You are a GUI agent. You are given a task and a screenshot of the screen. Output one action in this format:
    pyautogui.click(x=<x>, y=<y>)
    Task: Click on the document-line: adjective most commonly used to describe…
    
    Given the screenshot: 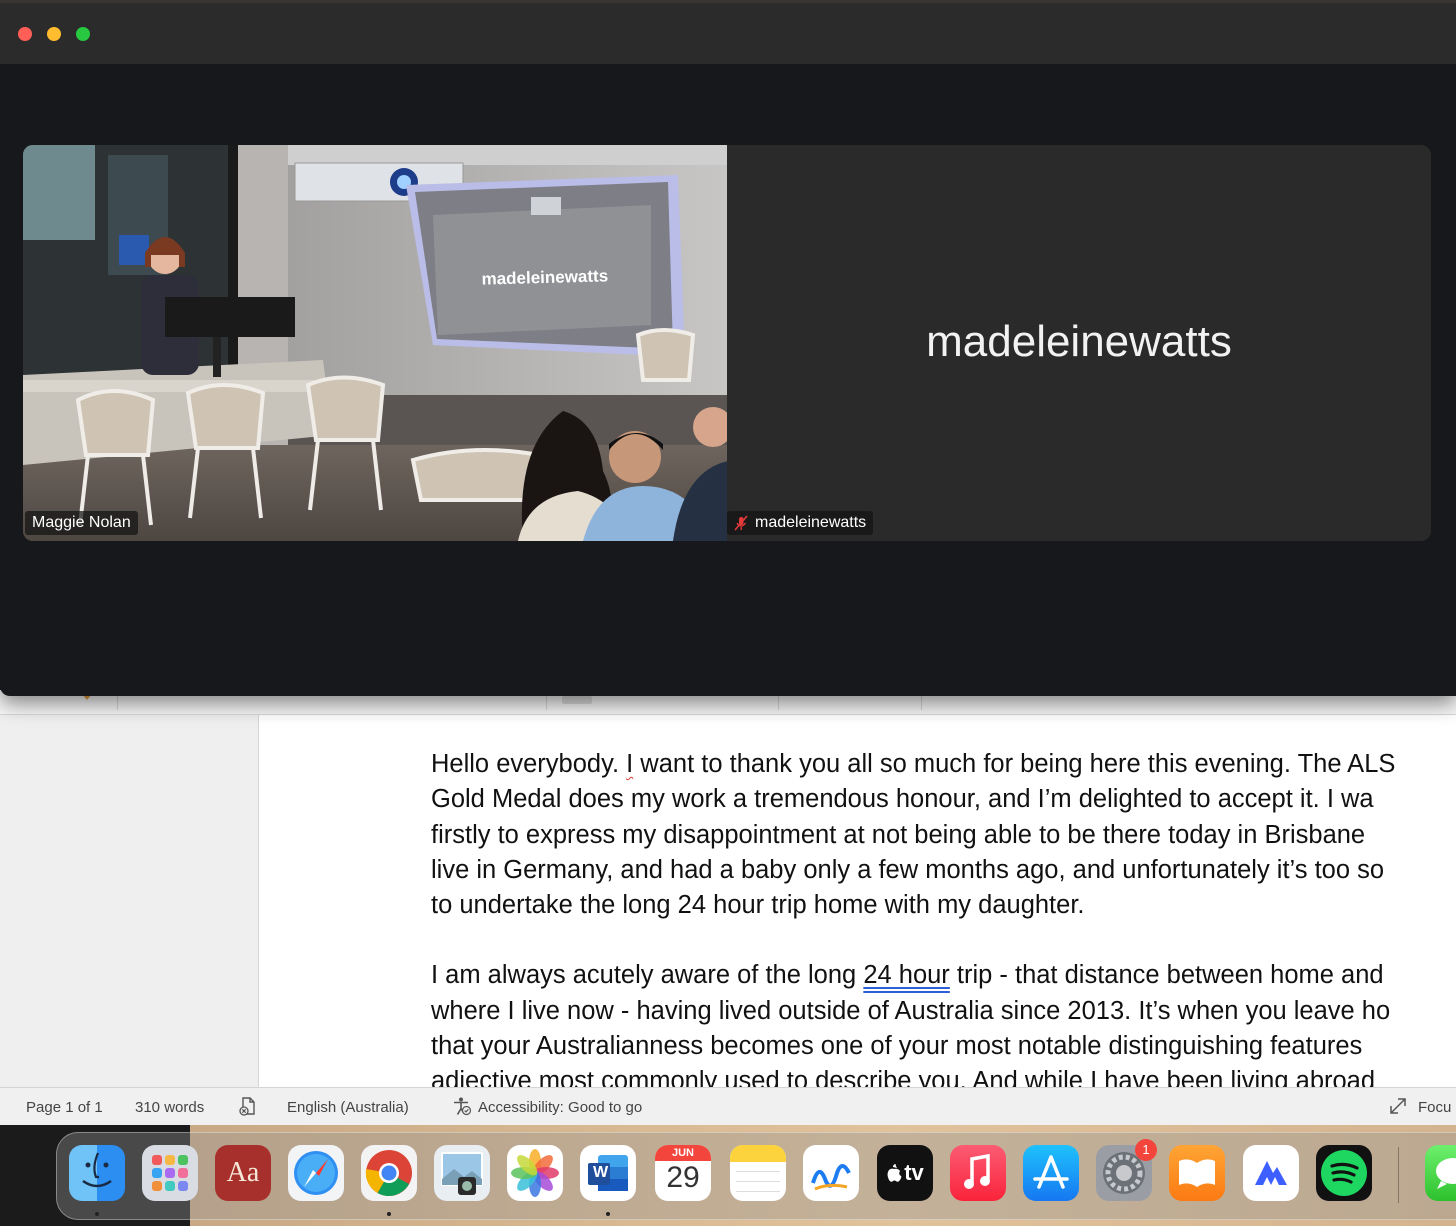 What is the action you would take?
    pyautogui.click(x=943, y=1075)
    